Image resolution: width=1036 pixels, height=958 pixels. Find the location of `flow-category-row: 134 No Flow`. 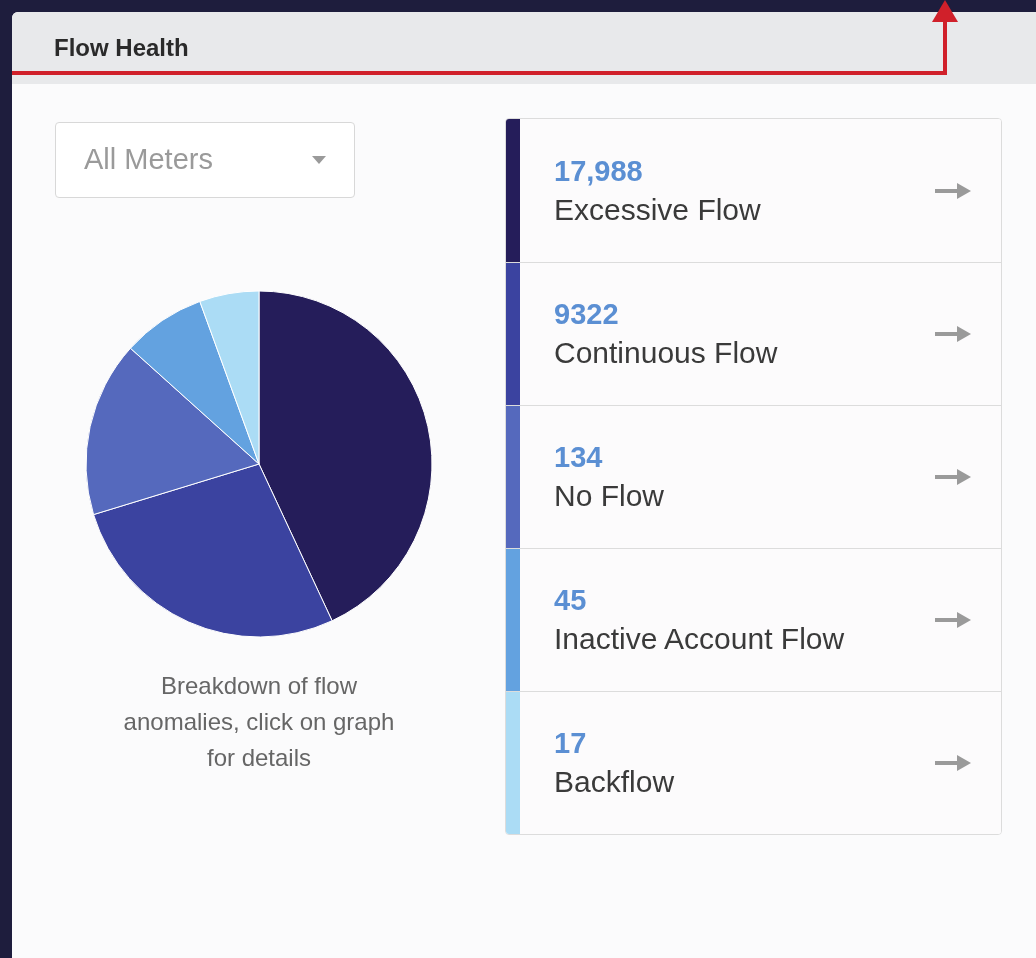

flow-category-row: 134 No Flow is located at coordinates (753, 476).